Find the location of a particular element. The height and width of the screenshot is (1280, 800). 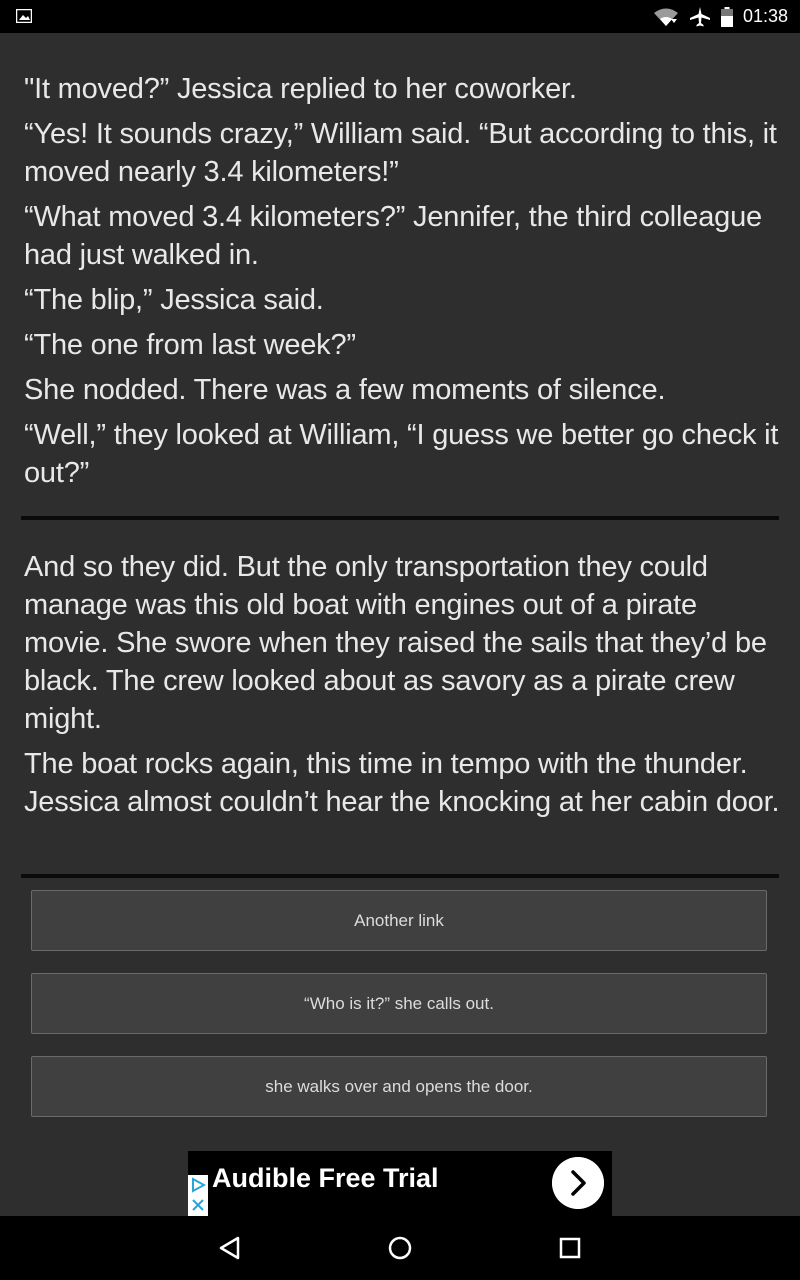

status-bar: 01:38 is located at coordinates (400, 16).